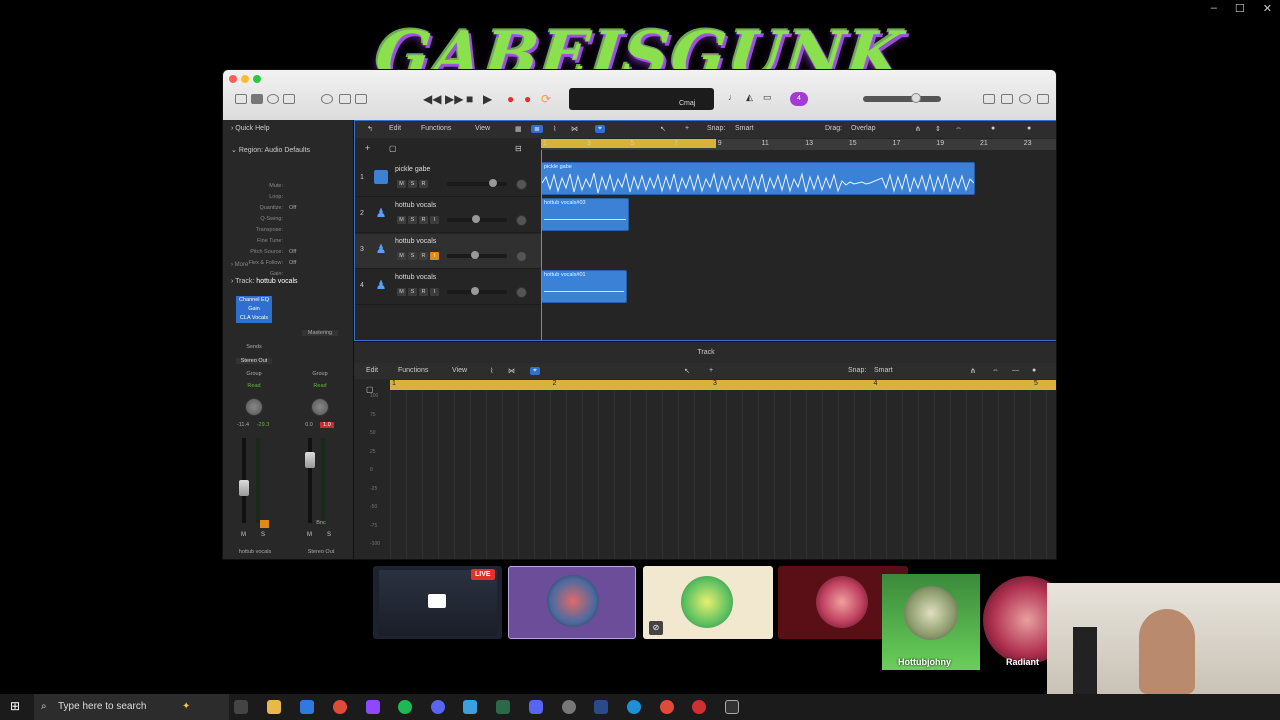 The width and height of the screenshot is (1280, 720). Describe the element at coordinates (732, 707) in the screenshot. I see `epic-games-icon` at that location.